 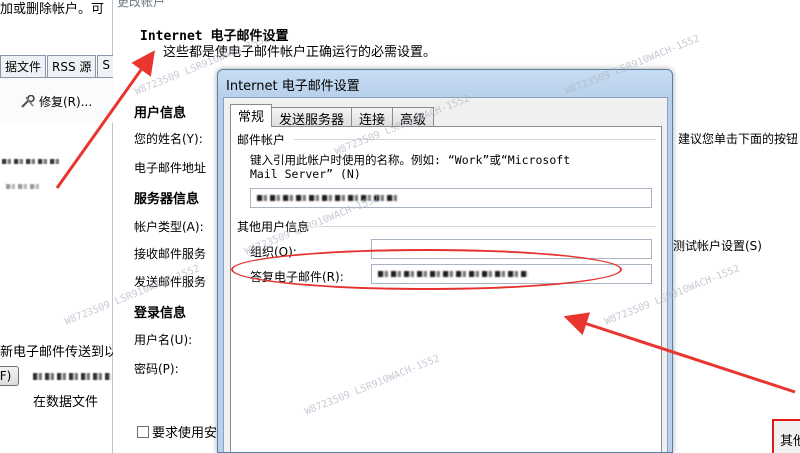 I want to click on arrow-to-header, so click(x=105, y=119).